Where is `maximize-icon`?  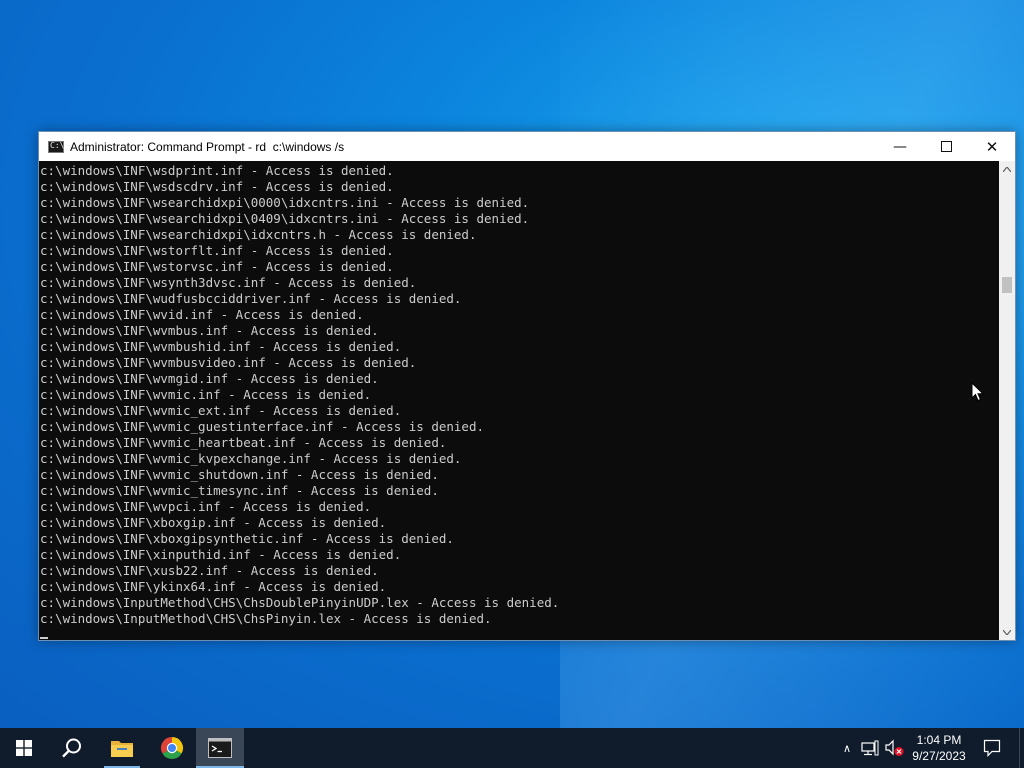 maximize-icon is located at coordinates (946, 146).